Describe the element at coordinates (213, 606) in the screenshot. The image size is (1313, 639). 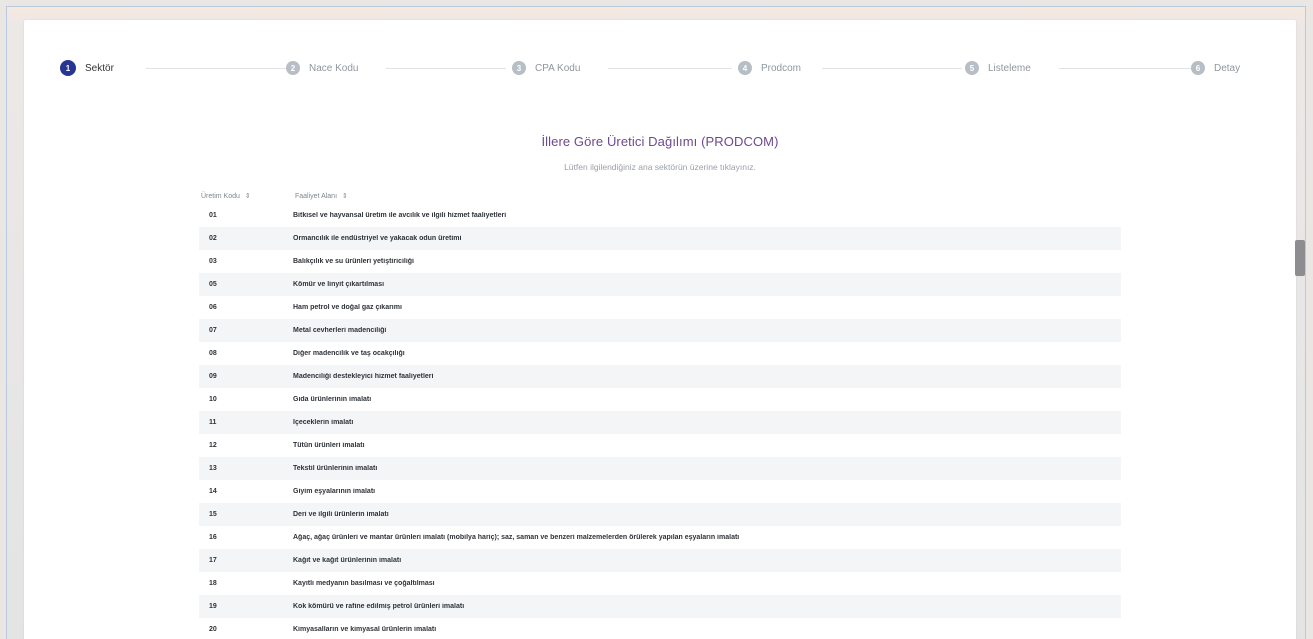
I see `row-code: 19` at that location.